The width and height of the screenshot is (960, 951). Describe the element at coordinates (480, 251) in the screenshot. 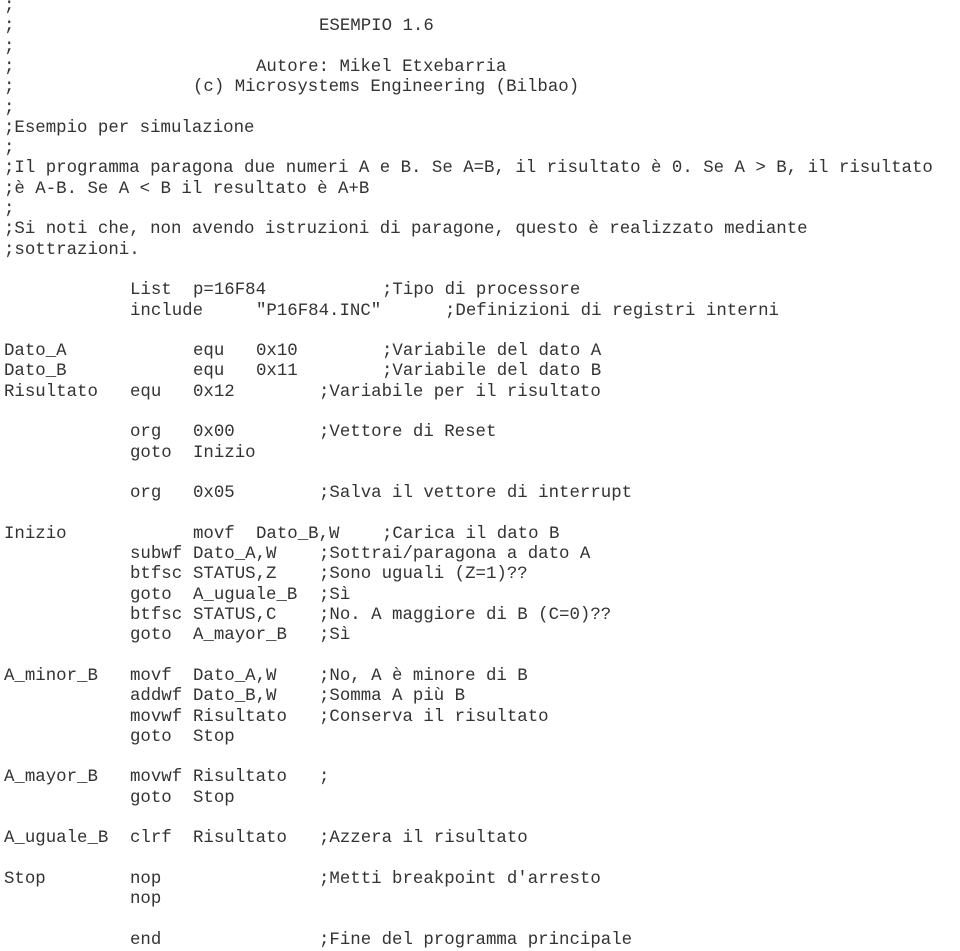

I see `code-line: ;sottrazioni.` at that location.